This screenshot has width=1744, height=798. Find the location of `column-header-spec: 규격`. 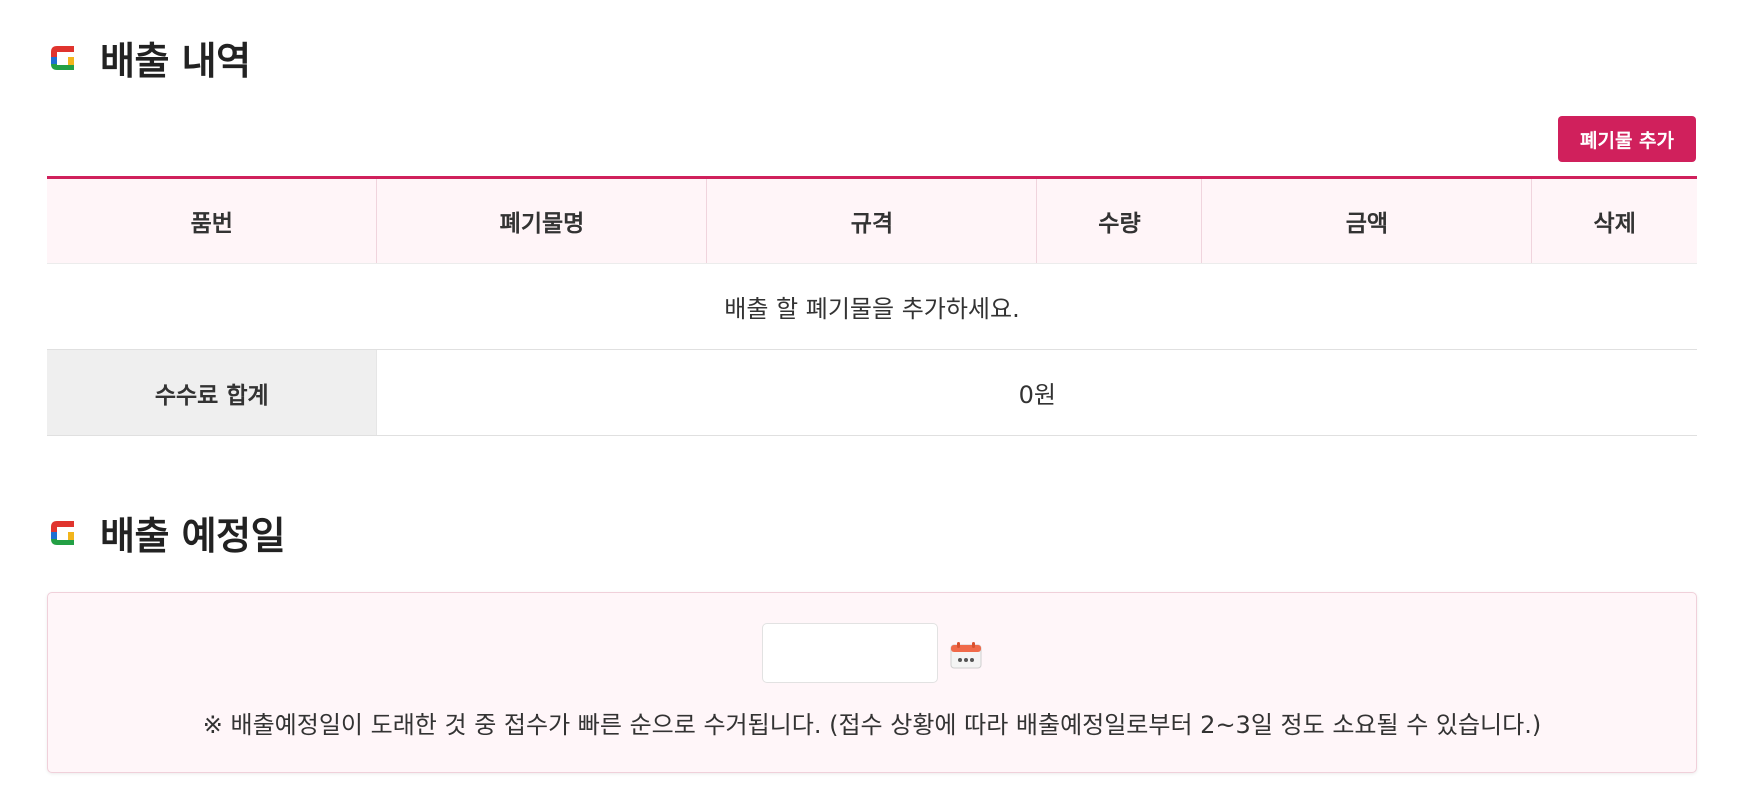

column-header-spec: 규격 is located at coordinates (872, 220).